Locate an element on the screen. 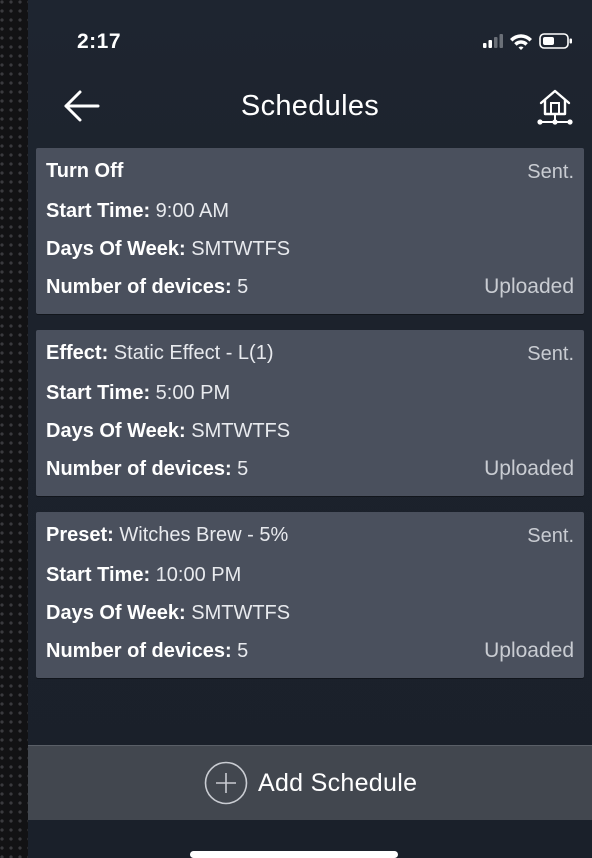  schedule-name-line: Turn Off is located at coordinates (84, 171).